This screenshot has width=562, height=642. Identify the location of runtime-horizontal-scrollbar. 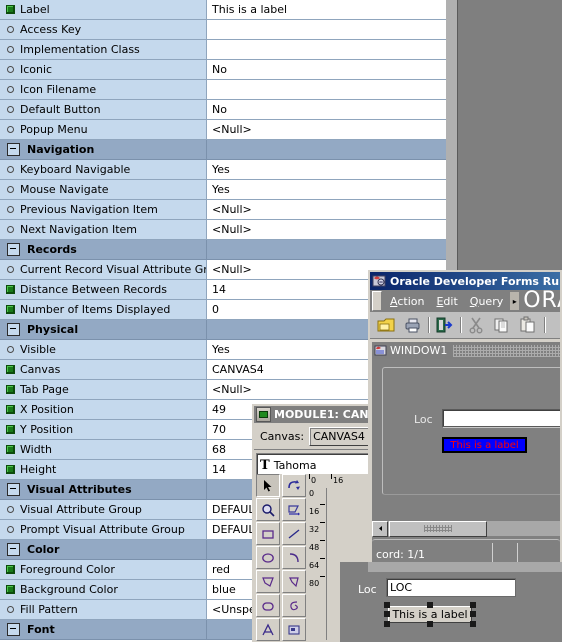
(466, 528).